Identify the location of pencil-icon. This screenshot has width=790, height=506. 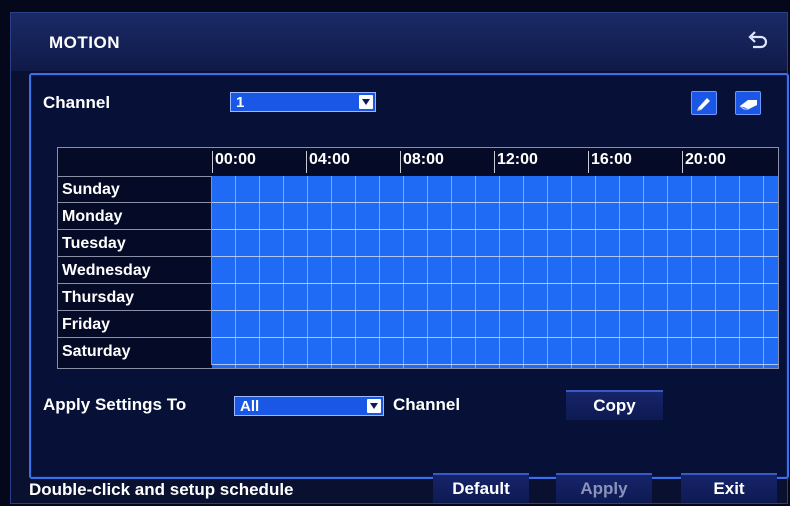
(703, 104).